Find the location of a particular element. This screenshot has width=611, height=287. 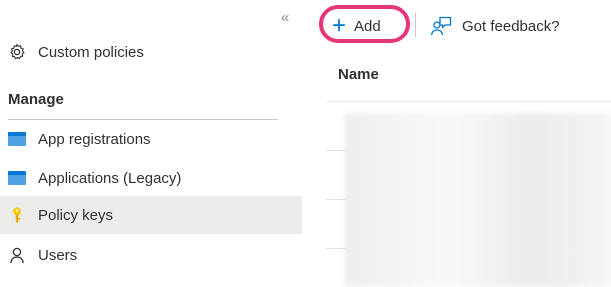

sidebar-item-app-registrations: App registrations is located at coordinates (151, 139).